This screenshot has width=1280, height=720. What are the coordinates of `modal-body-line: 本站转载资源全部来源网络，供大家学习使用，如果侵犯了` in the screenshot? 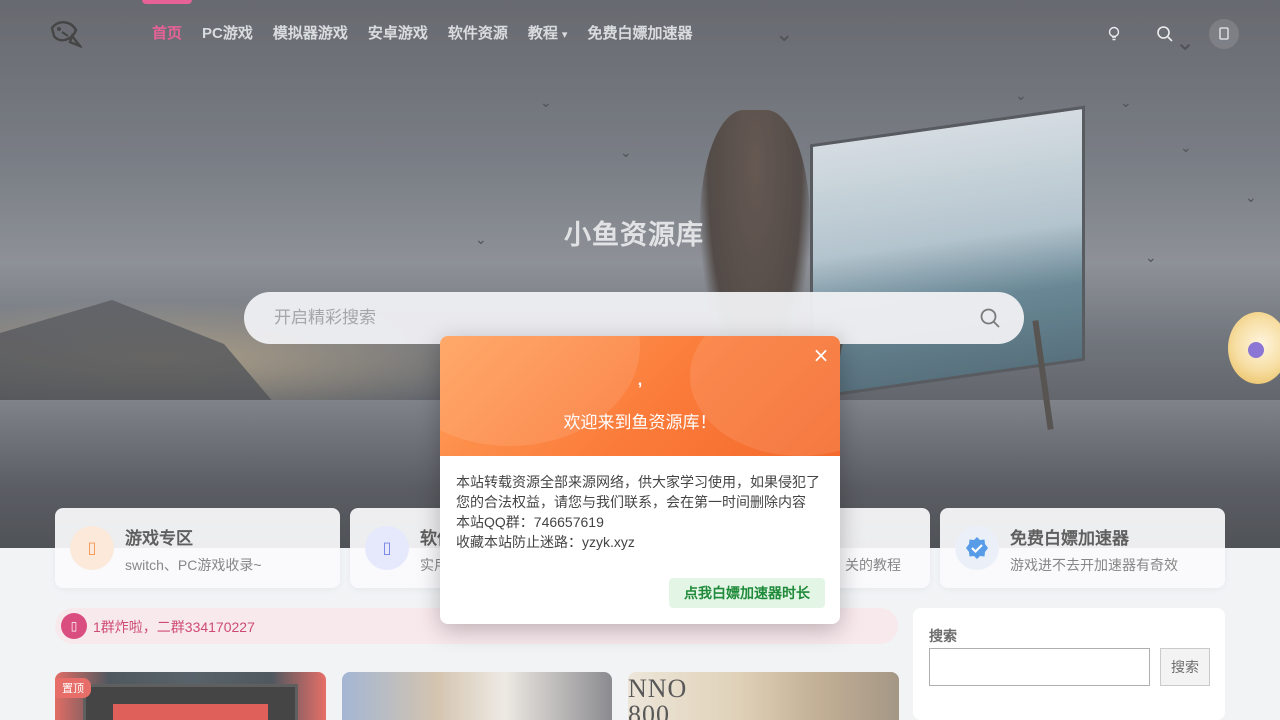 It's located at (638, 482).